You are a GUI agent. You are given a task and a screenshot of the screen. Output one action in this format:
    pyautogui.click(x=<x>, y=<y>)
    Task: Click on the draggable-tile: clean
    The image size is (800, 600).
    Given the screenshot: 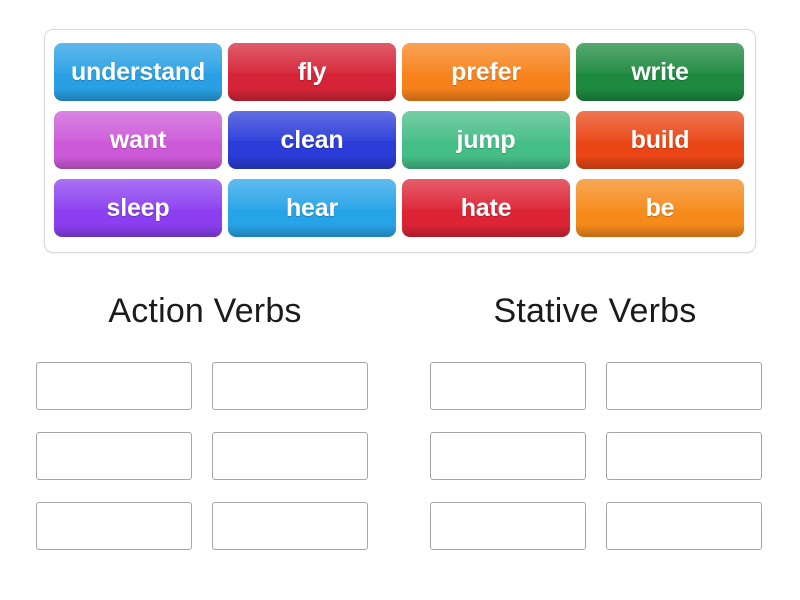 What is the action you would take?
    pyautogui.click(x=312, y=140)
    